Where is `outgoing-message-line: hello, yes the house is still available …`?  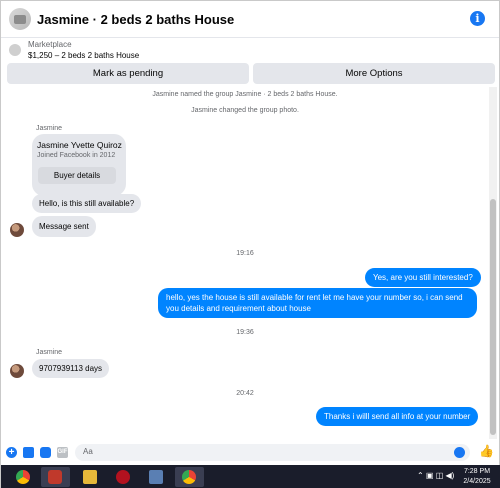 outgoing-message-line: hello, yes the house is still available … is located at coordinates (314, 297).